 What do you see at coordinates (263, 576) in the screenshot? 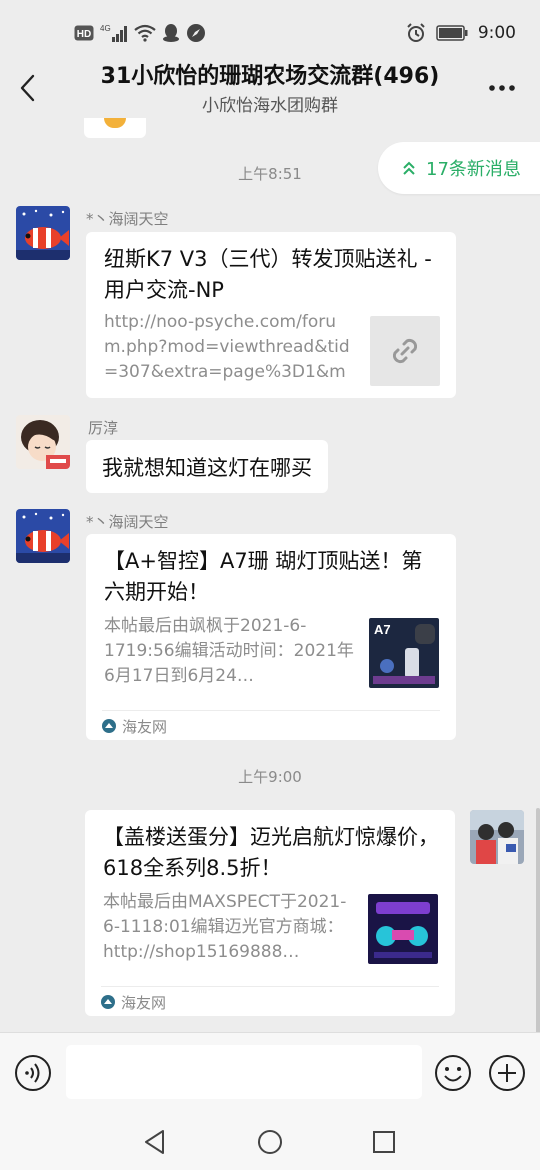
I see `card-title: 【A+智控】A7珊 瑚灯顶贴送！第六期开始！` at bounding box center [263, 576].